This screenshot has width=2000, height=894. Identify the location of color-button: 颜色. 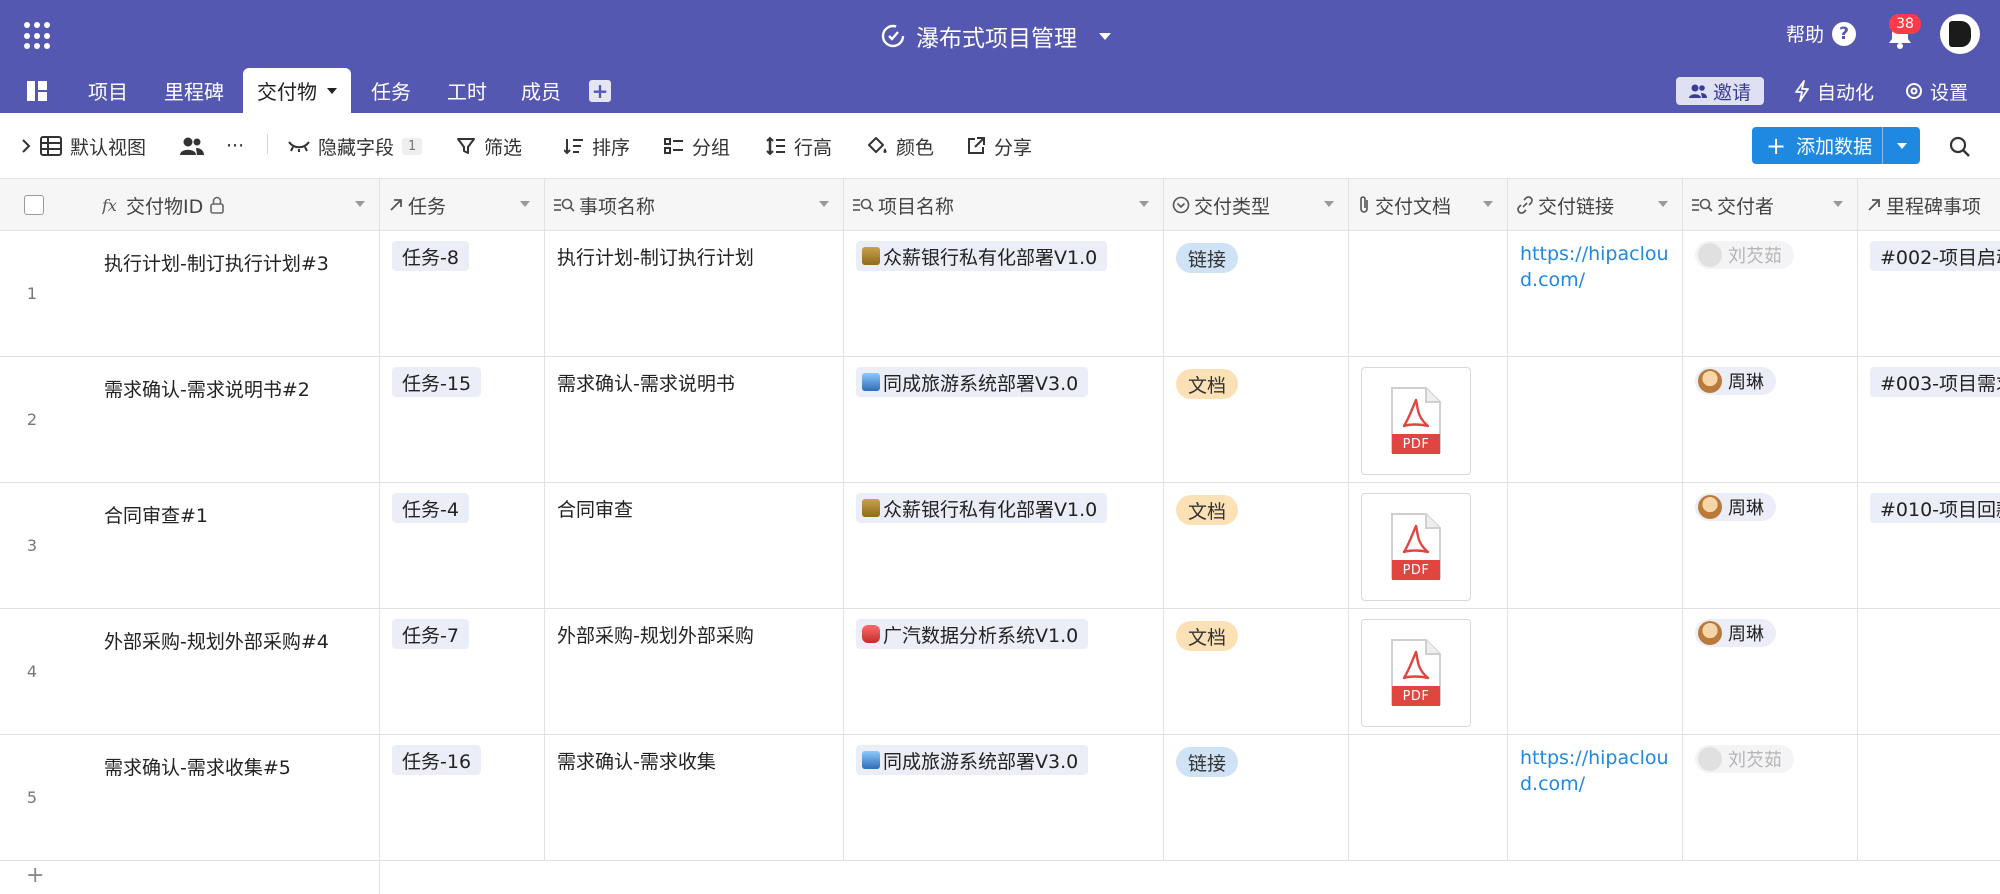
(900, 146).